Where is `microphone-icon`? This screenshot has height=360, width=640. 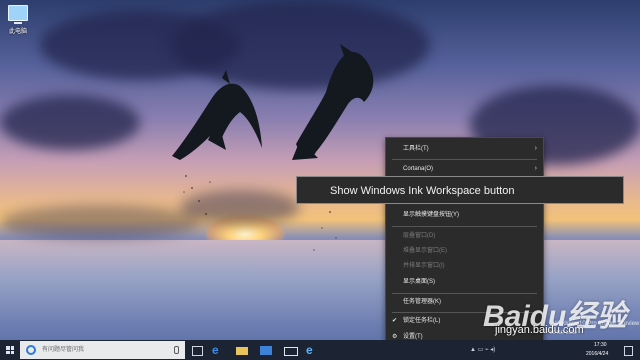
microphone-icon is located at coordinates (176, 350).